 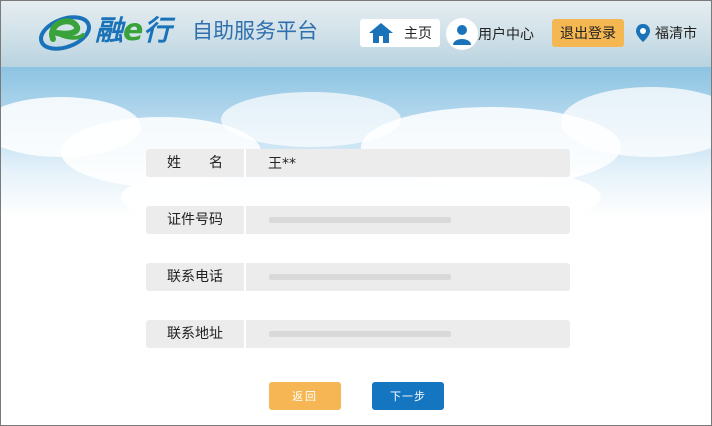 I want to click on address-label: 联系地址, so click(x=196, y=334).